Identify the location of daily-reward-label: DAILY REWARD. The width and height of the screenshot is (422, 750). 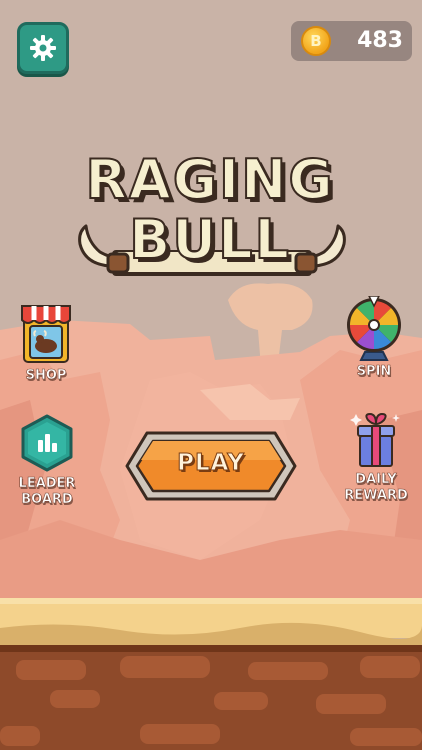
(376, 488).